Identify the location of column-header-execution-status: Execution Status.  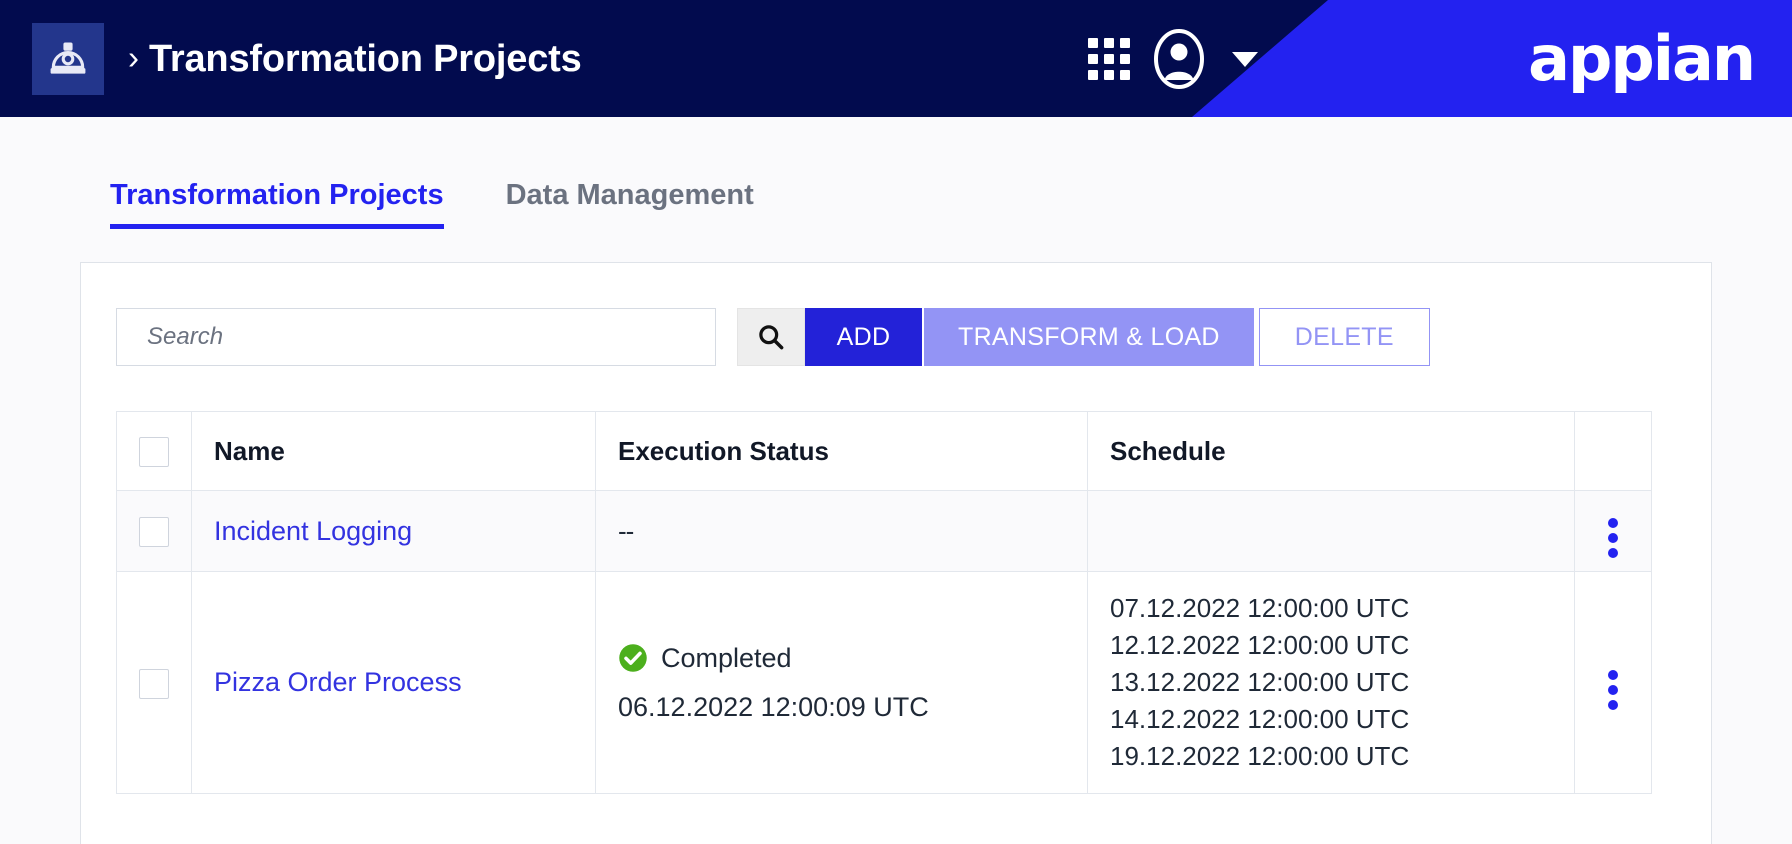
(841, 451).